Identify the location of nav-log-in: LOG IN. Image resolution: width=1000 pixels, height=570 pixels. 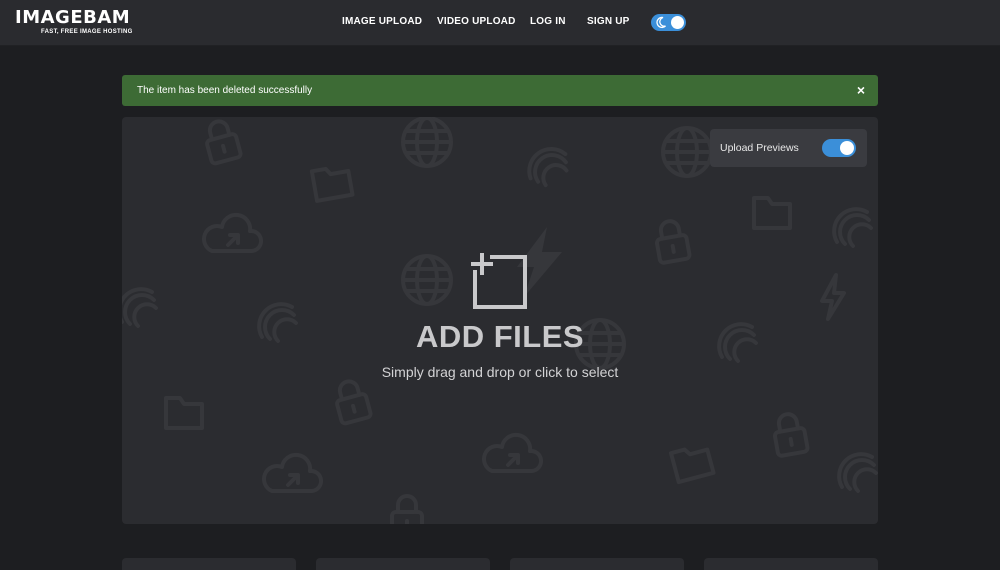
(548, 21).